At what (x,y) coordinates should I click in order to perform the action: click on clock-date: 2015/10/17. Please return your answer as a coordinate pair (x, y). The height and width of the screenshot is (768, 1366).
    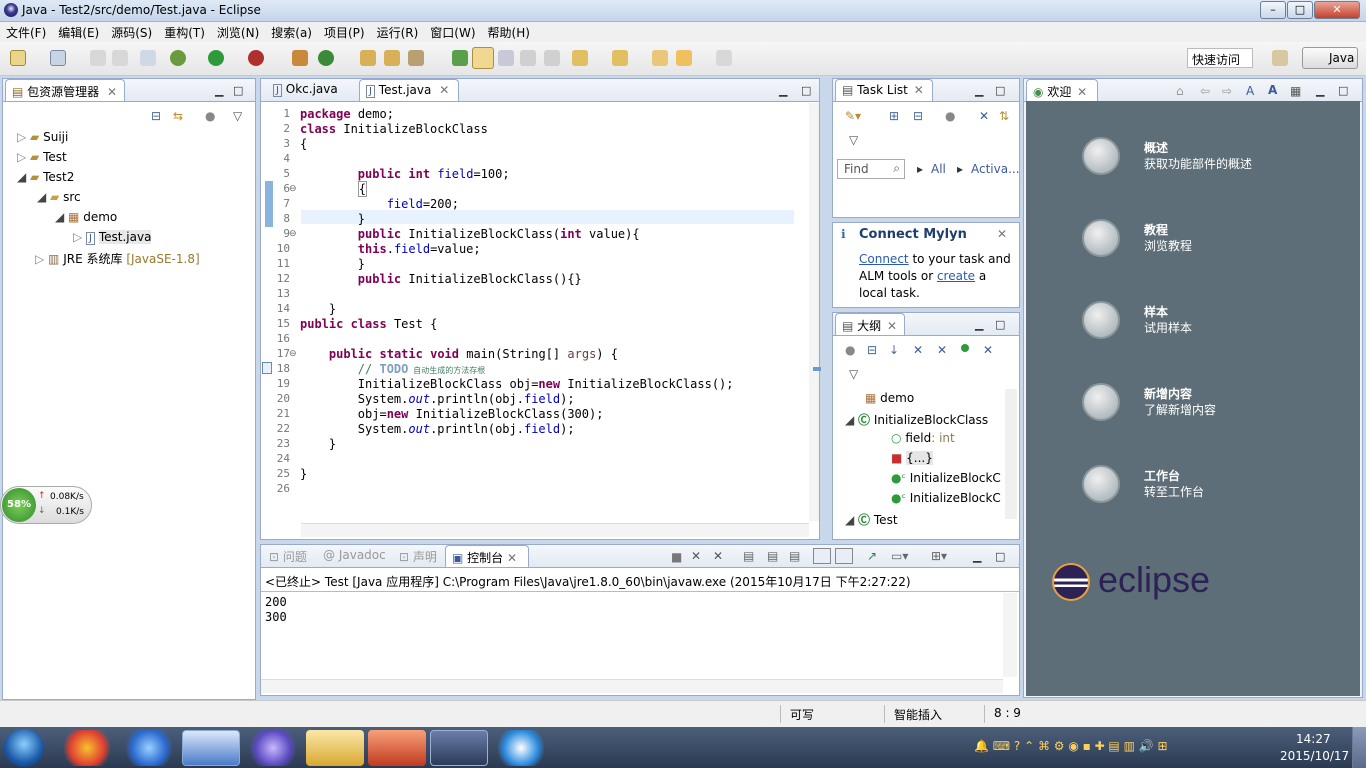
    Looking at the image, I should click on (1314, 756).